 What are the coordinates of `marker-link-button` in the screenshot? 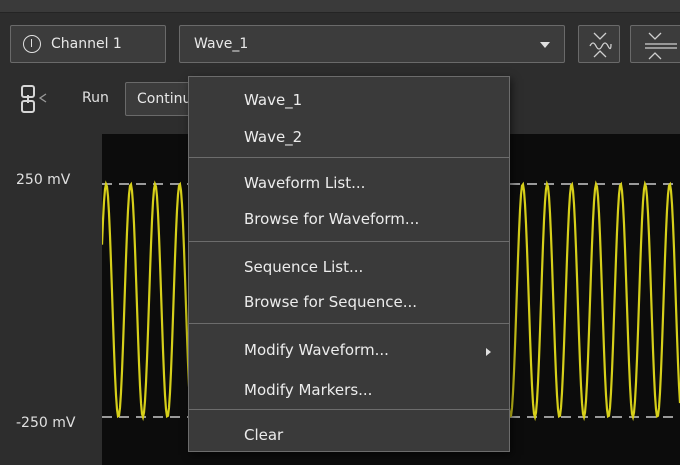 It's located at (42, 99).